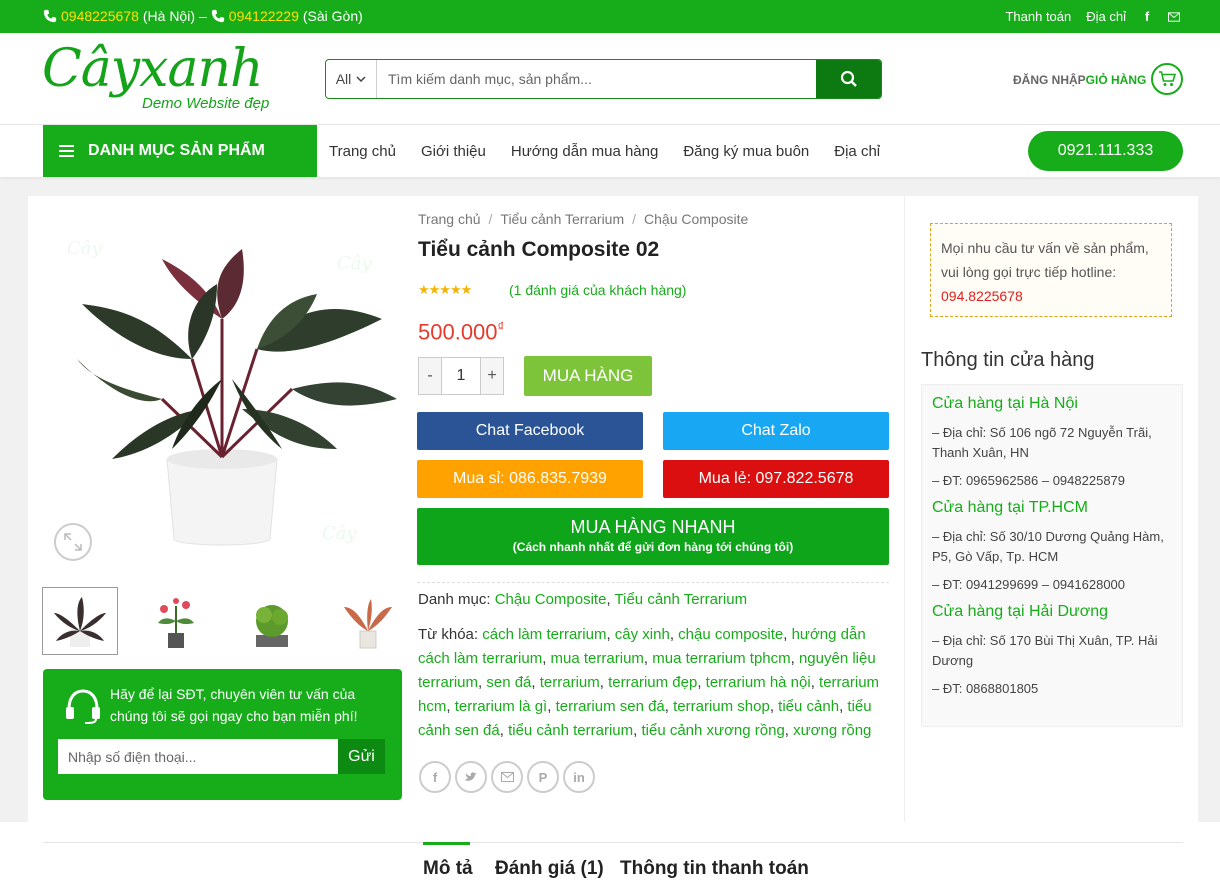 Image resolution: width=1220 pixels, height=890 pixels. Describe the element at coordinates (501, 706) in the screenshot. I see `tag-link: terrarium là gì` at that location.